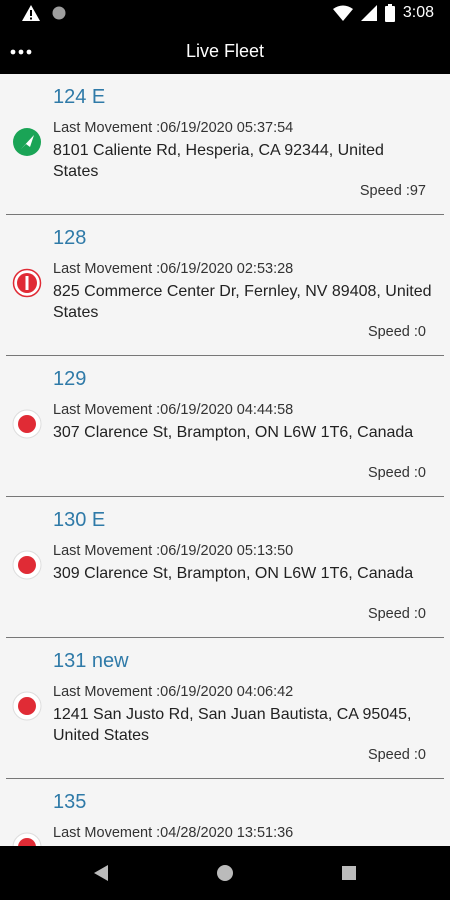 The width and height of the screenshot is (450, 900). I want to click on last-movement: Last Movement :06/19/2020 04:44:58, so click(173, 410).